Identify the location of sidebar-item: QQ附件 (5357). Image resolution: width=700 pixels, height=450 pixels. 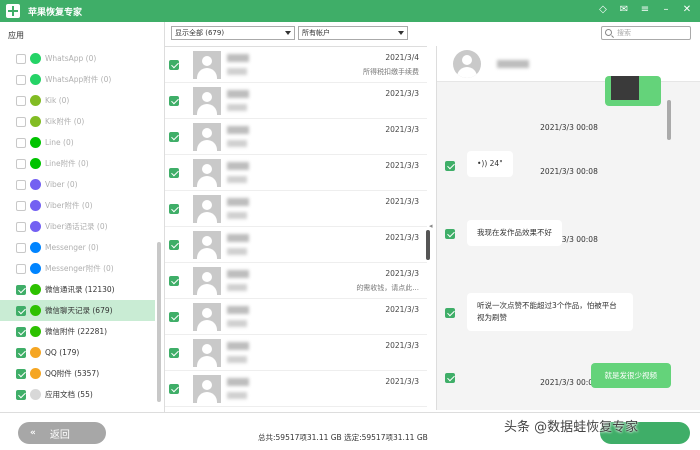
(77, 373).